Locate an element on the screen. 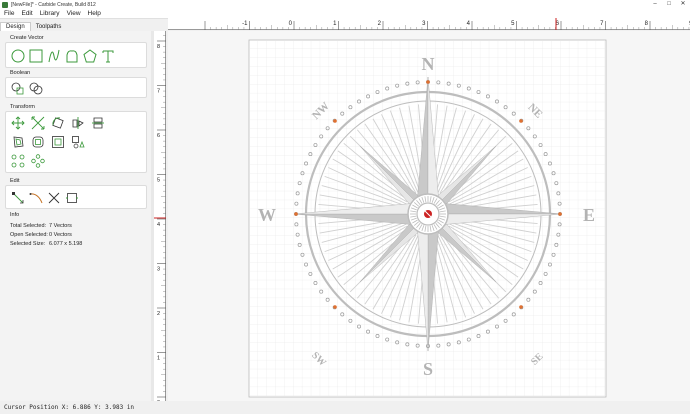  info-open-selected-label: Open Selected: is located at coordinates (29, 235).